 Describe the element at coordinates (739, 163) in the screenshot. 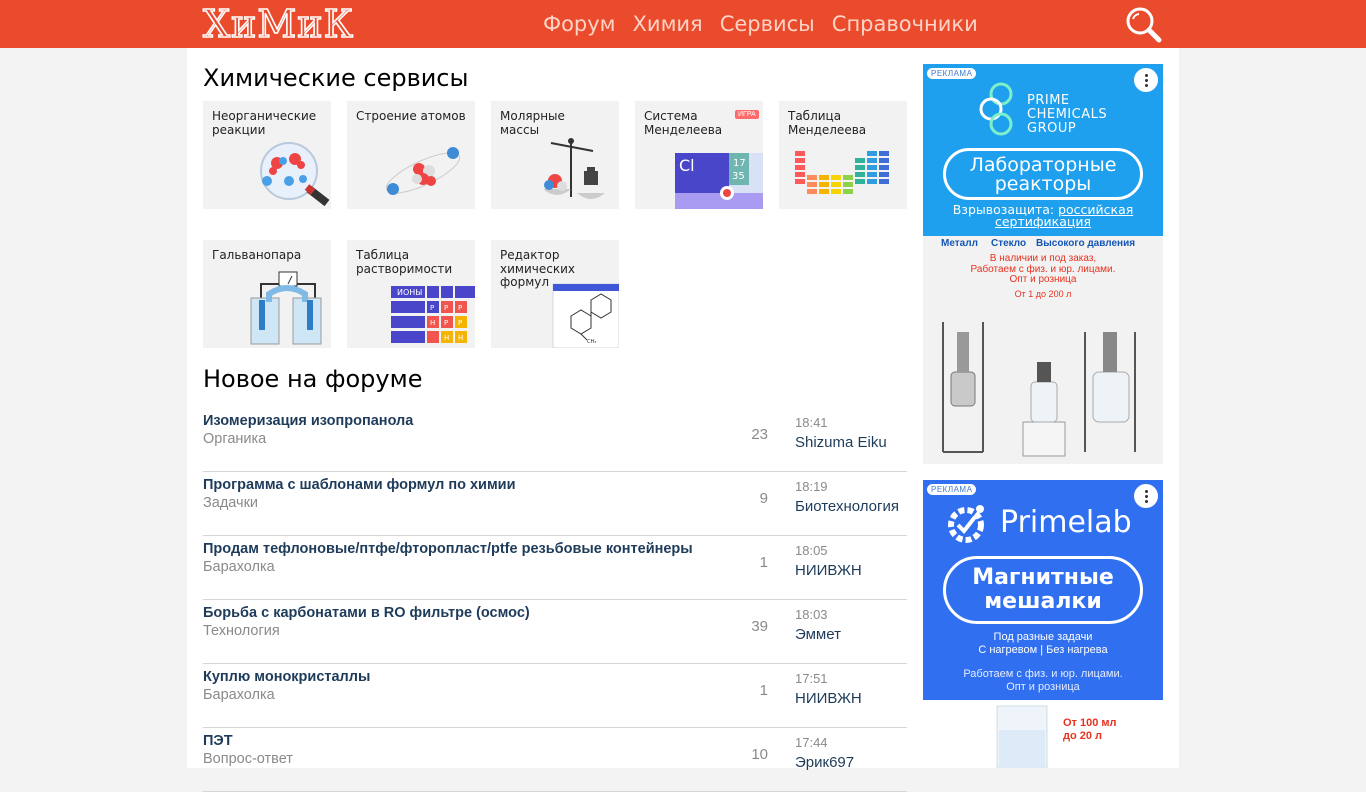

I see `element-number: 17` at that location.